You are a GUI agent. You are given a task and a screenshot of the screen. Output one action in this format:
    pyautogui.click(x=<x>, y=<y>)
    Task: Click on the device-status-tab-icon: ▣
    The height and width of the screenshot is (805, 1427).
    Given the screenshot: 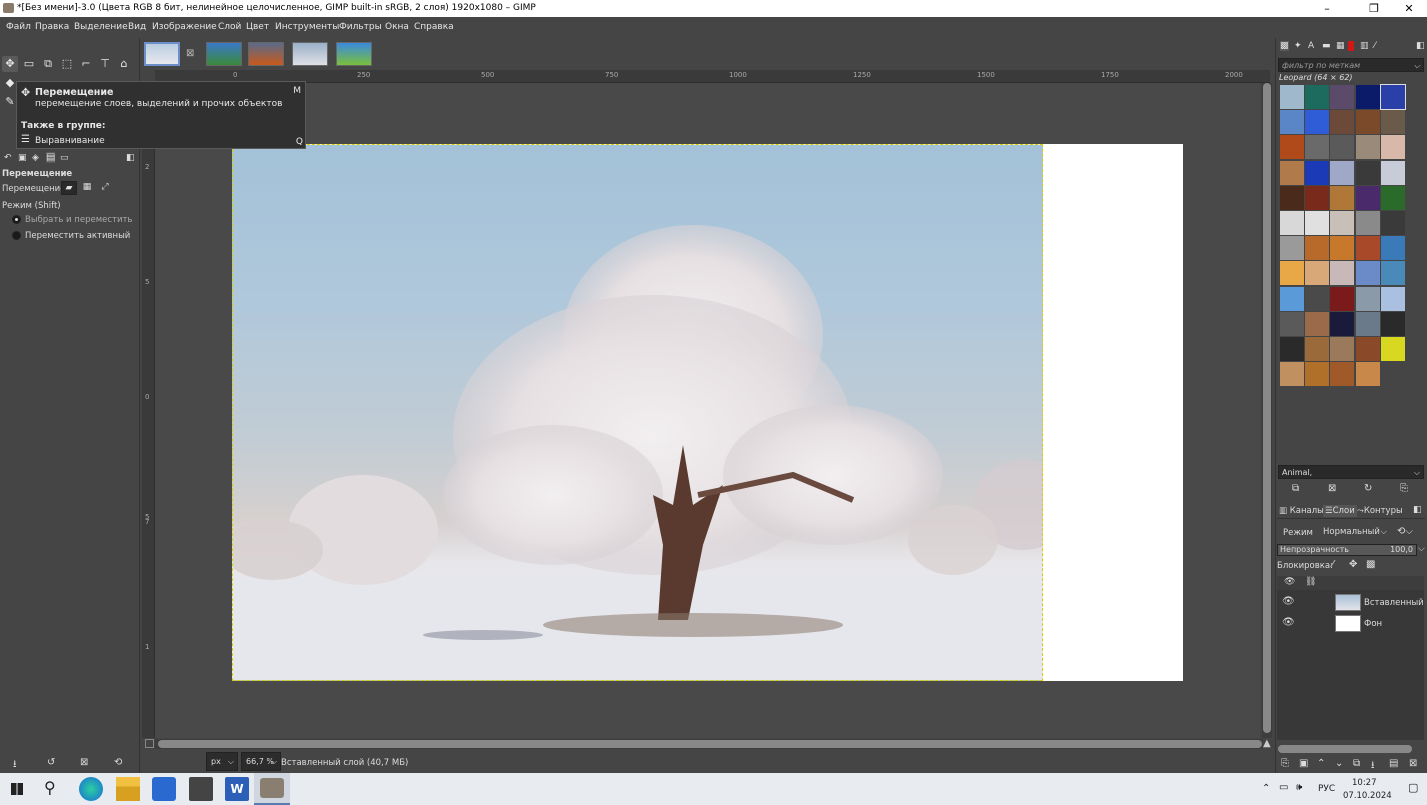 What is the action you would take?
    pyautogui.click(x=22, y=158)
    